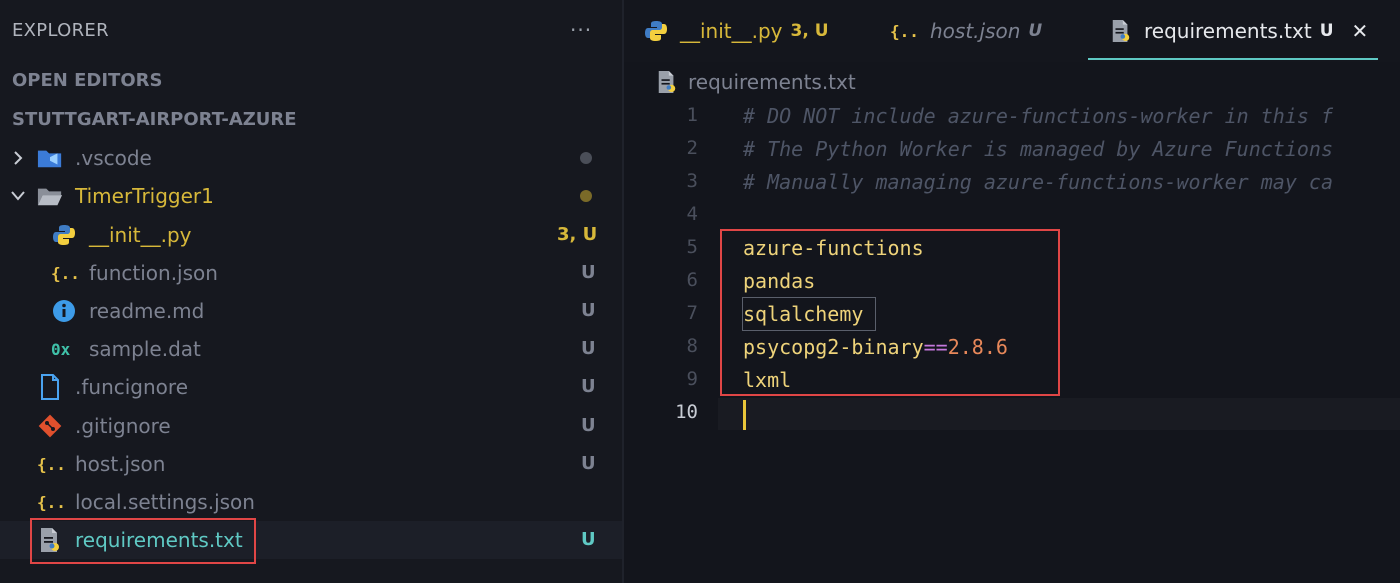 This screenshot has width=1400, height=583. I want to click on tree-item-function-json: {..} function.json U, so click(311, 273).